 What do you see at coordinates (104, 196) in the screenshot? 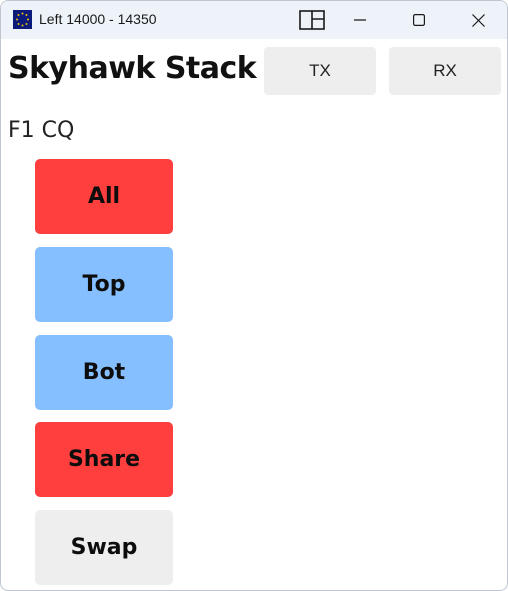
I see `all-button: All` at bounding box center [104, 196].